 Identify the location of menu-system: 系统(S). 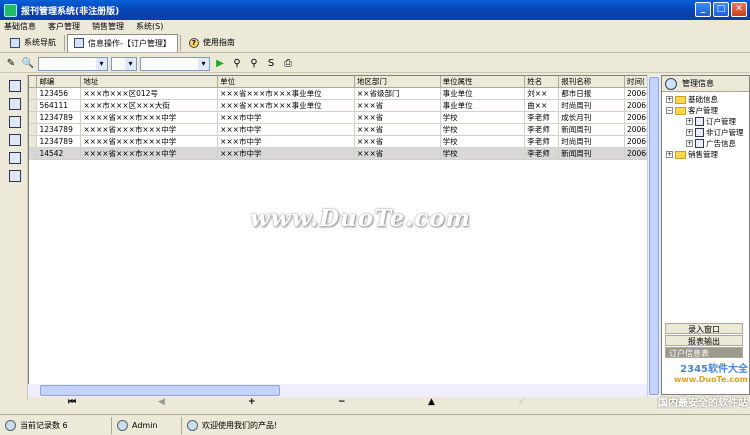
(149, 26).